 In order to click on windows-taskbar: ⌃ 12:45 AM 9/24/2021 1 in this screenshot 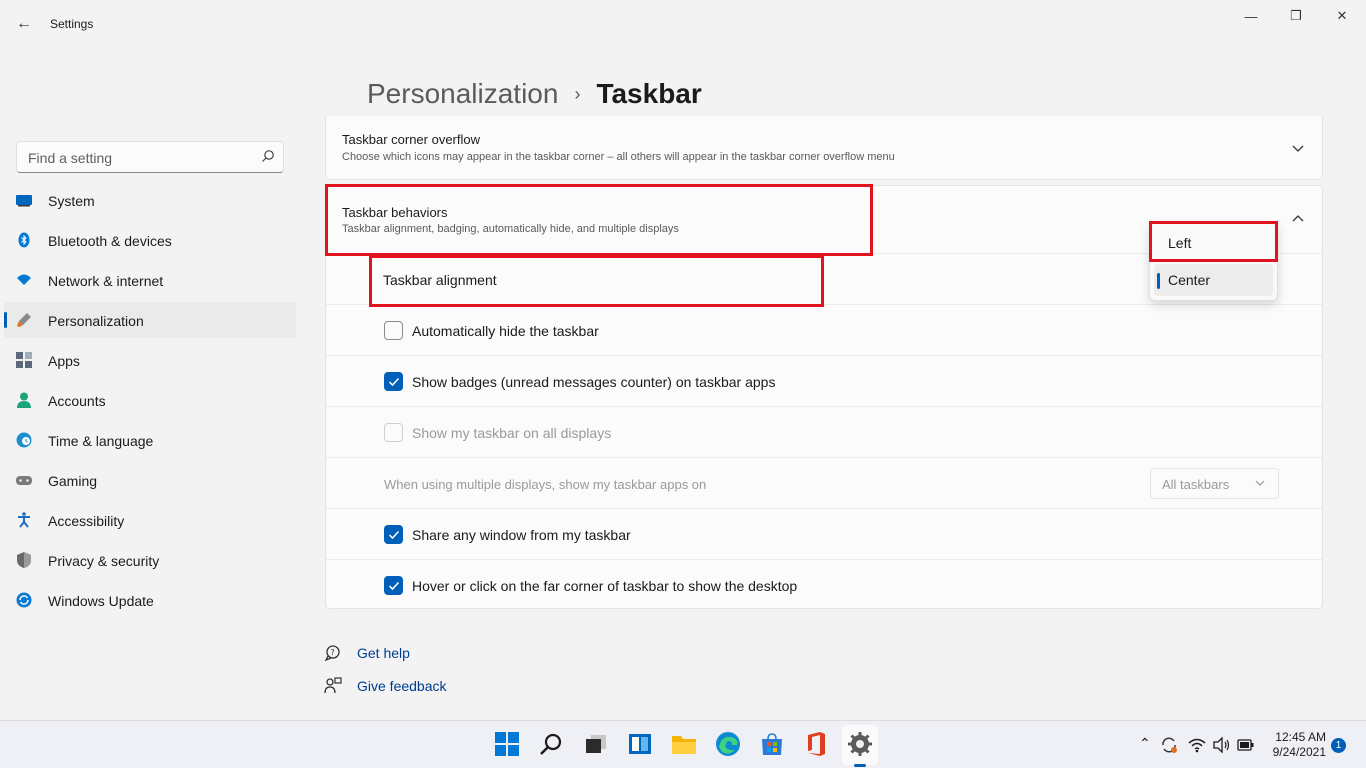, I will do `click(683, 744)`.